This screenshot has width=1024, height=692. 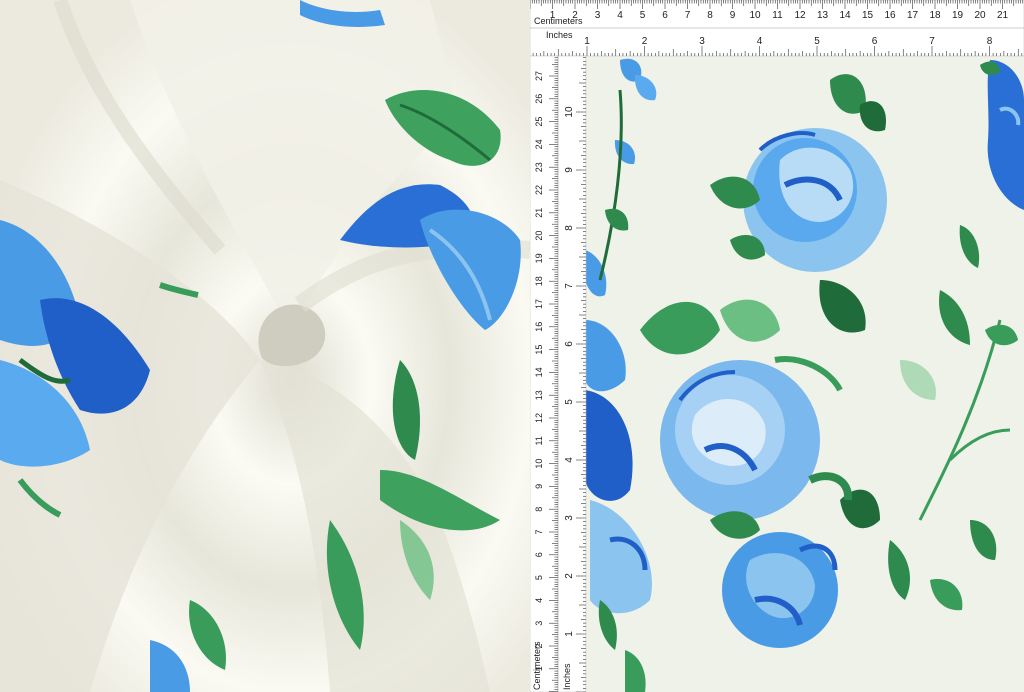 I want to click on side-cm-label: 16, so click(x=539, y=327).